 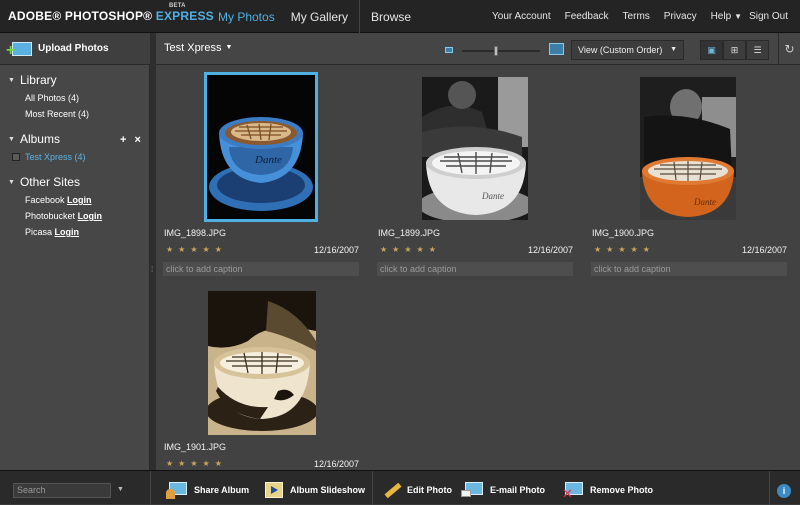 What do you see at coordinates (133, 140) in the screenshot?
I see `album-actions: + ×` at bounding box center [133, 140].